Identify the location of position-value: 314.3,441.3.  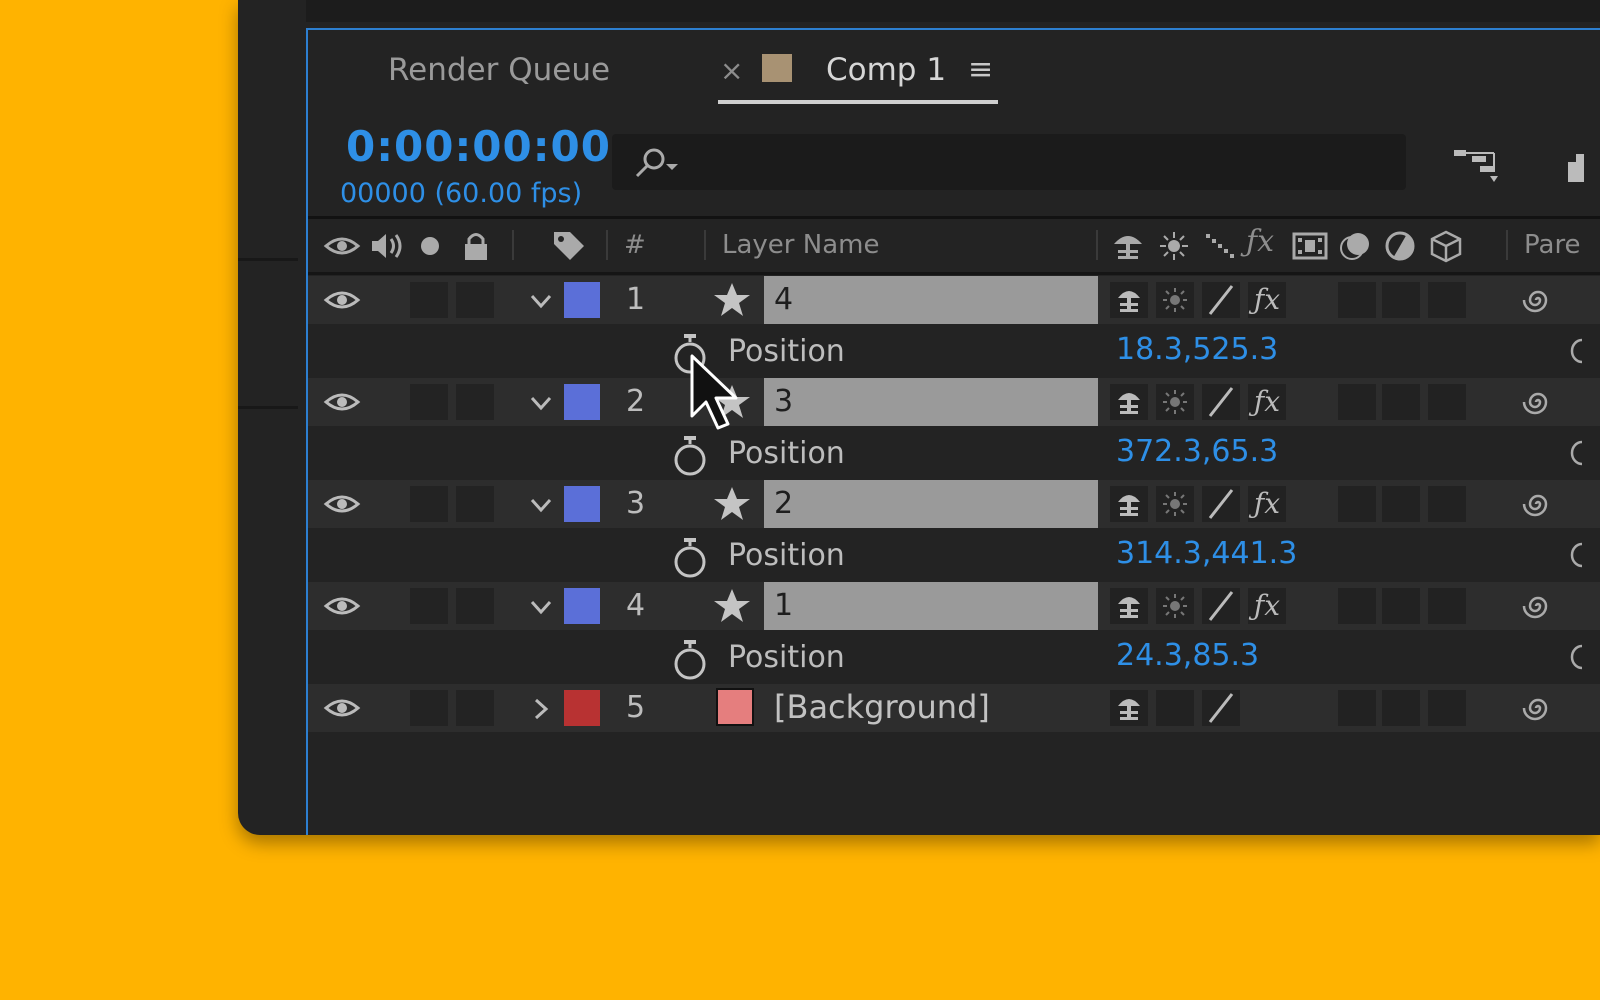
(1206, 553).